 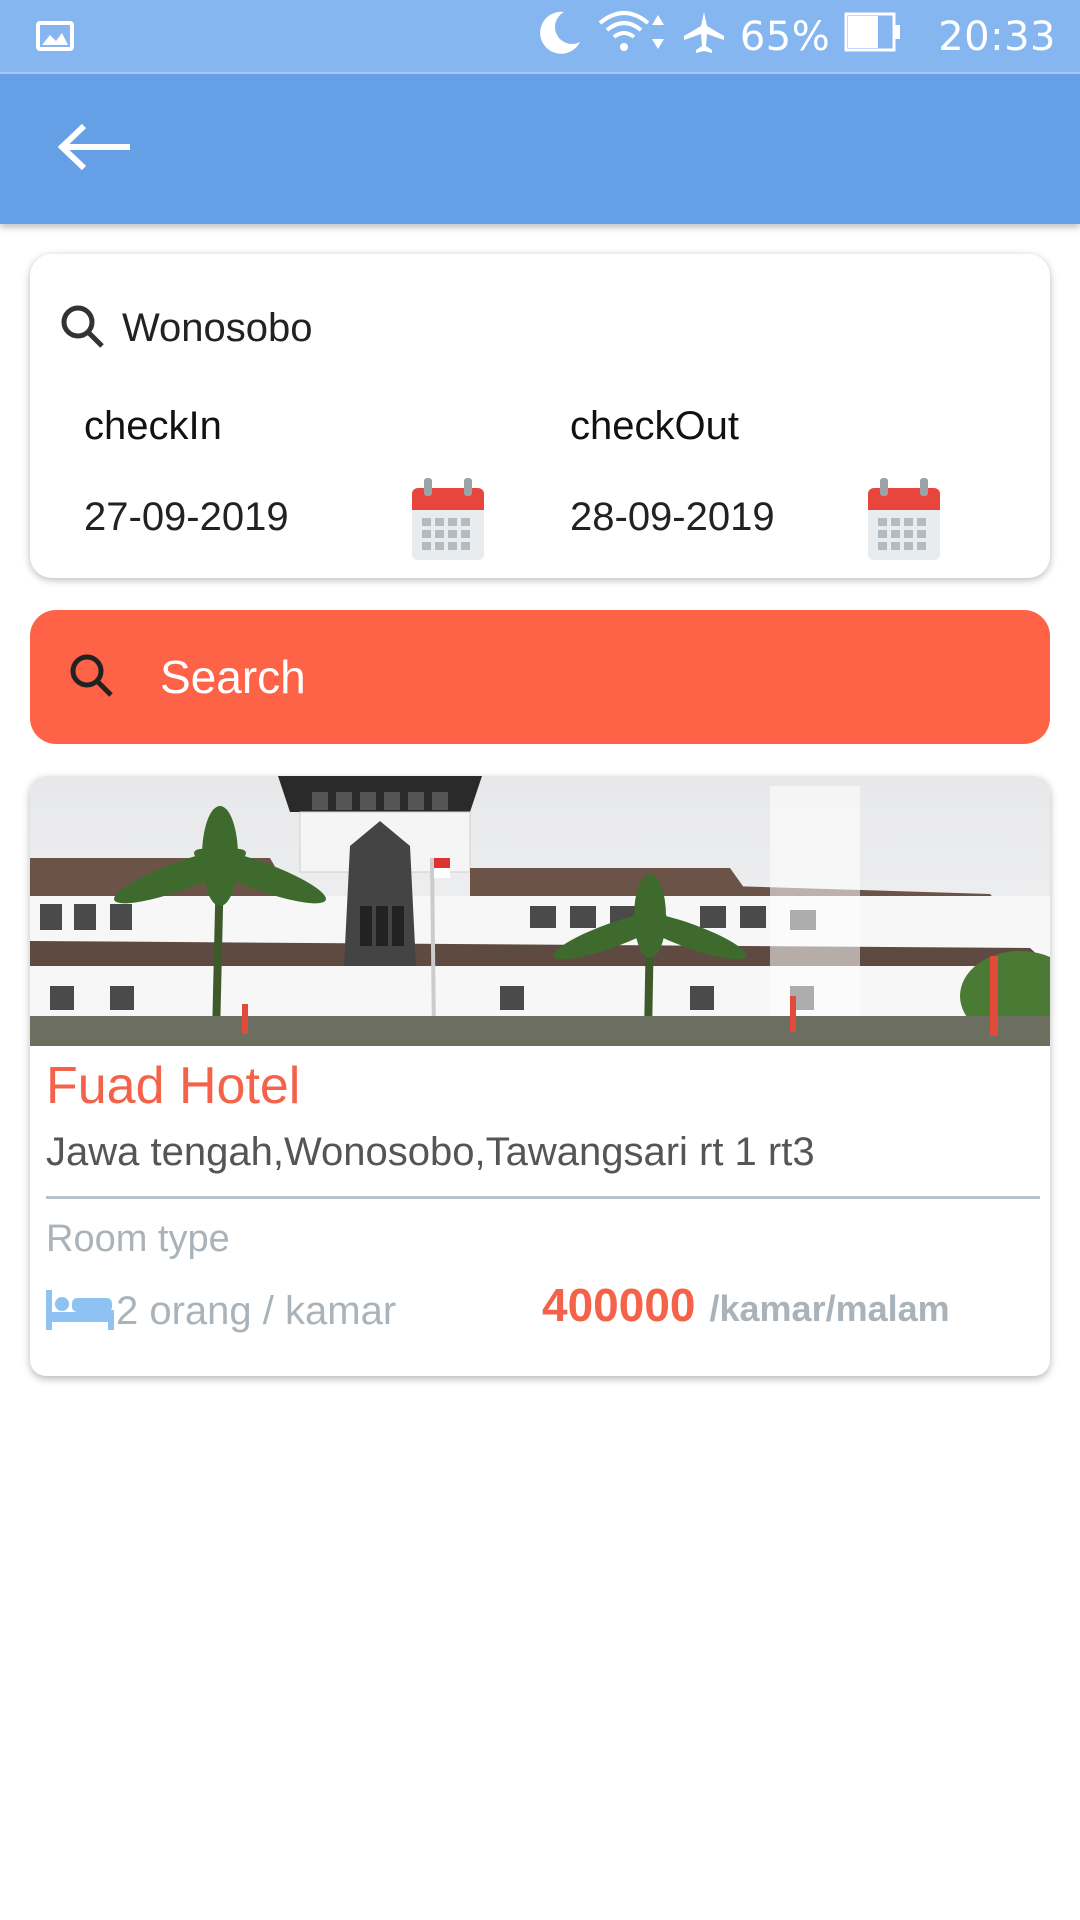 What do you see at coordinates (704, 37) in the screenshot?
I see `airplane-icon` at bounding box center [704, 37].